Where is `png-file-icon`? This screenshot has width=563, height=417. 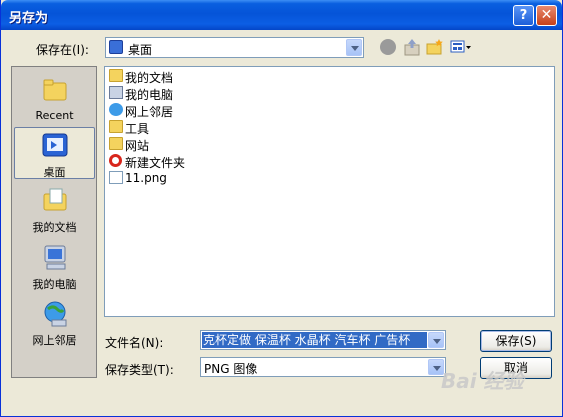 png-file-icon is located at coordinates (116, 177).